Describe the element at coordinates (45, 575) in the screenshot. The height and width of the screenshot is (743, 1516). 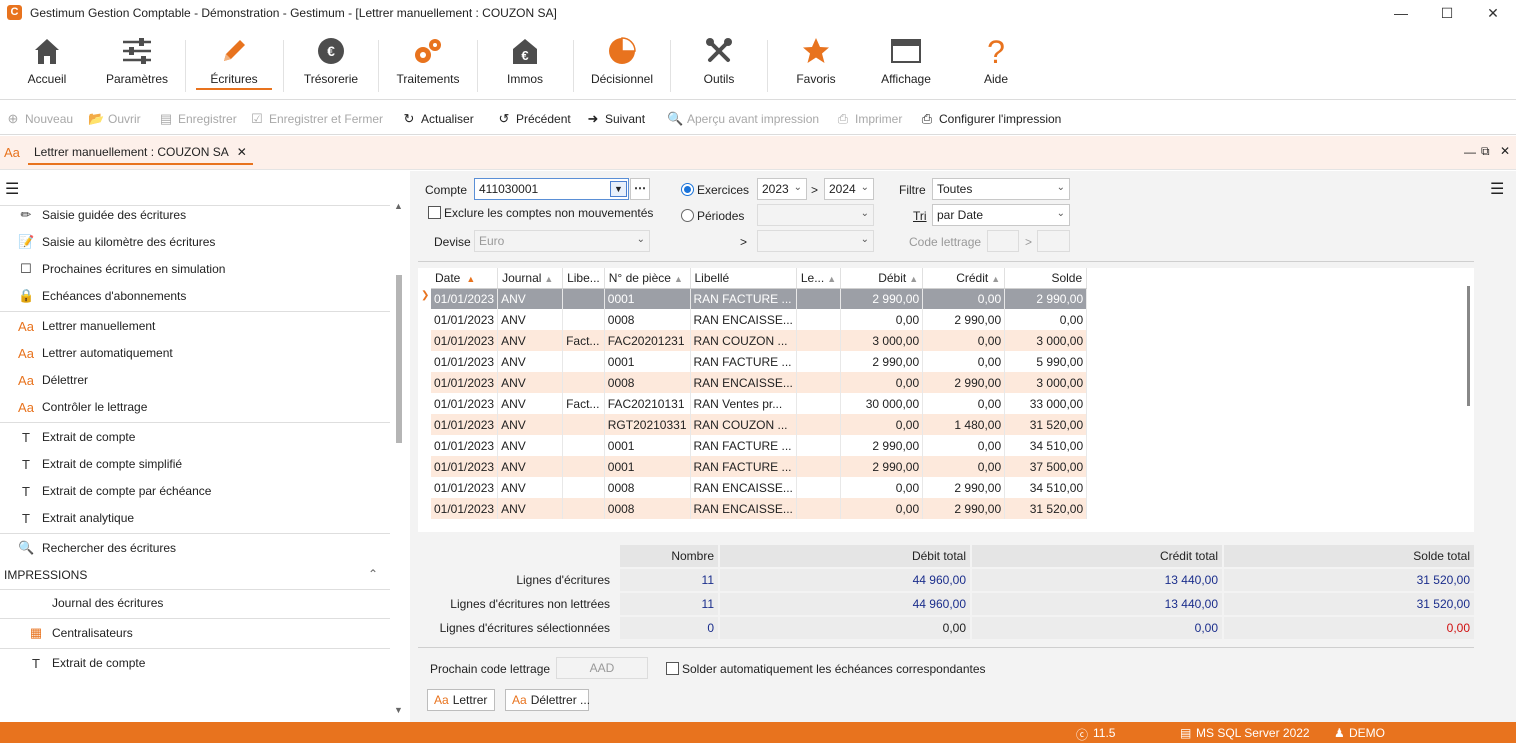
I see `section-impressions: IMPRESSIONS` at that location.